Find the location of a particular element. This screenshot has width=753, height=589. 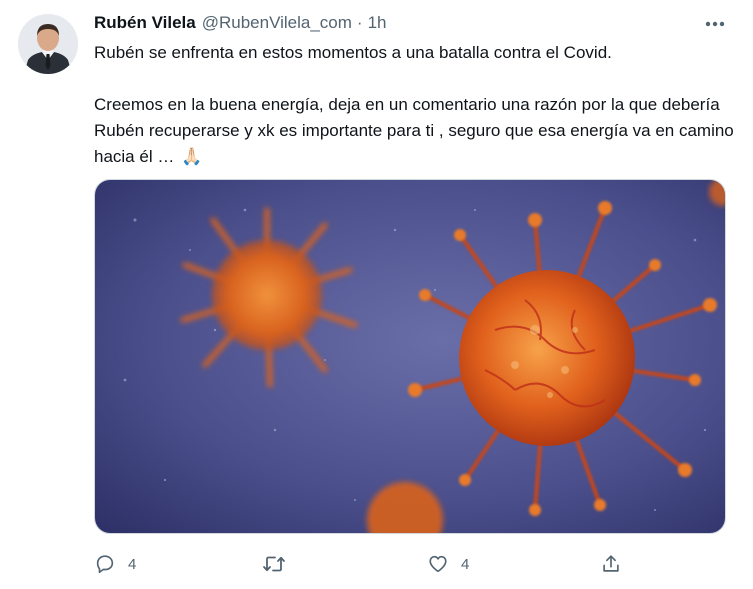

share-icon is located at coordinates (611, 563).